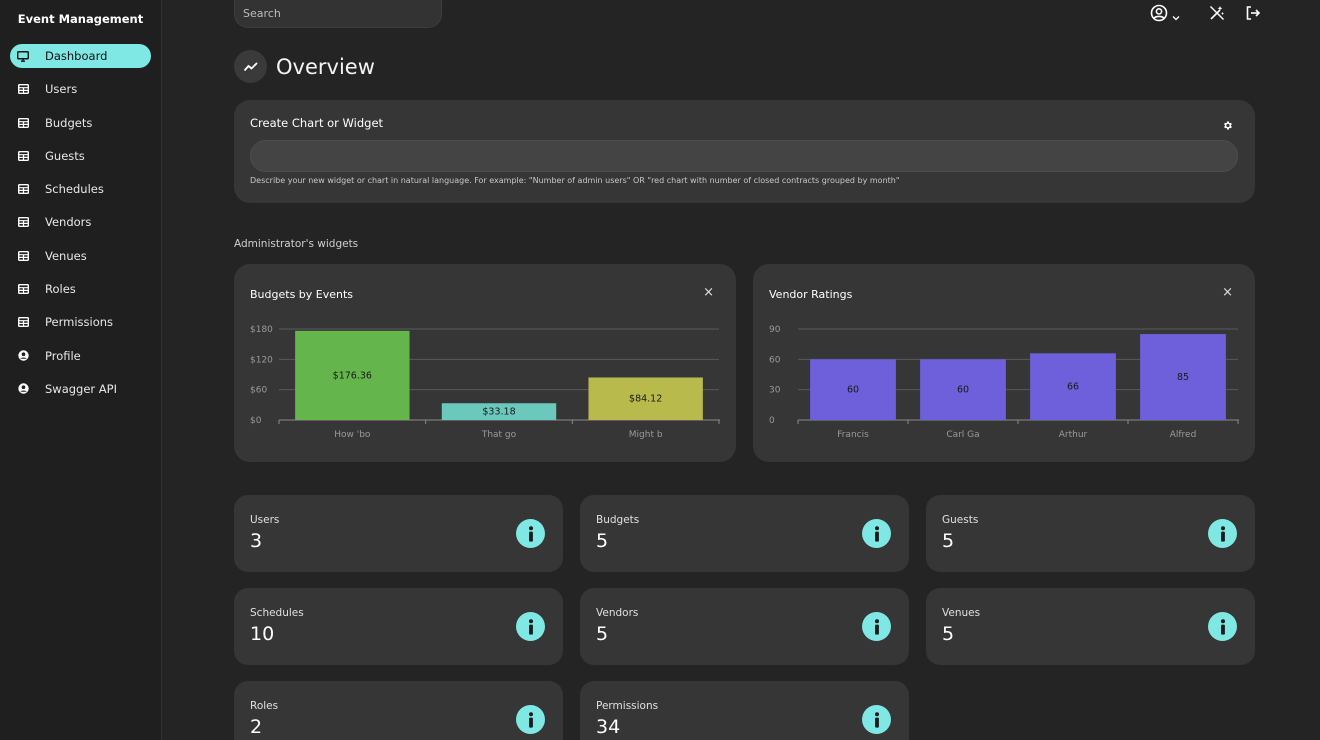 The image size is (1320, 740). What do you see at coordinates (65, 155) in the screenshot?
I see `sidebar-item-label: Guests` at bounding box center [65, 155].